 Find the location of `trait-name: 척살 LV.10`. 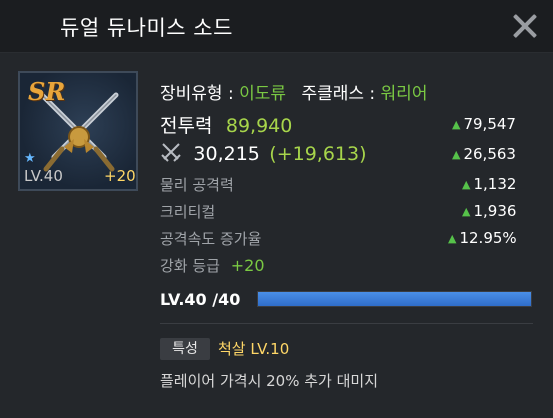

trait-name: 척살 LV.10 is located at coordinates (254, 349).